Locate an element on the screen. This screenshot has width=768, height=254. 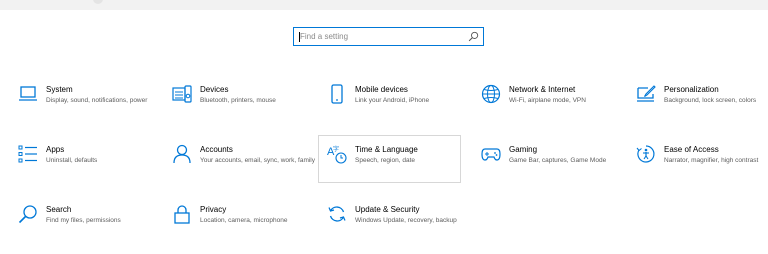
tile-title: Time & Language is located at coordinates (386, 149).